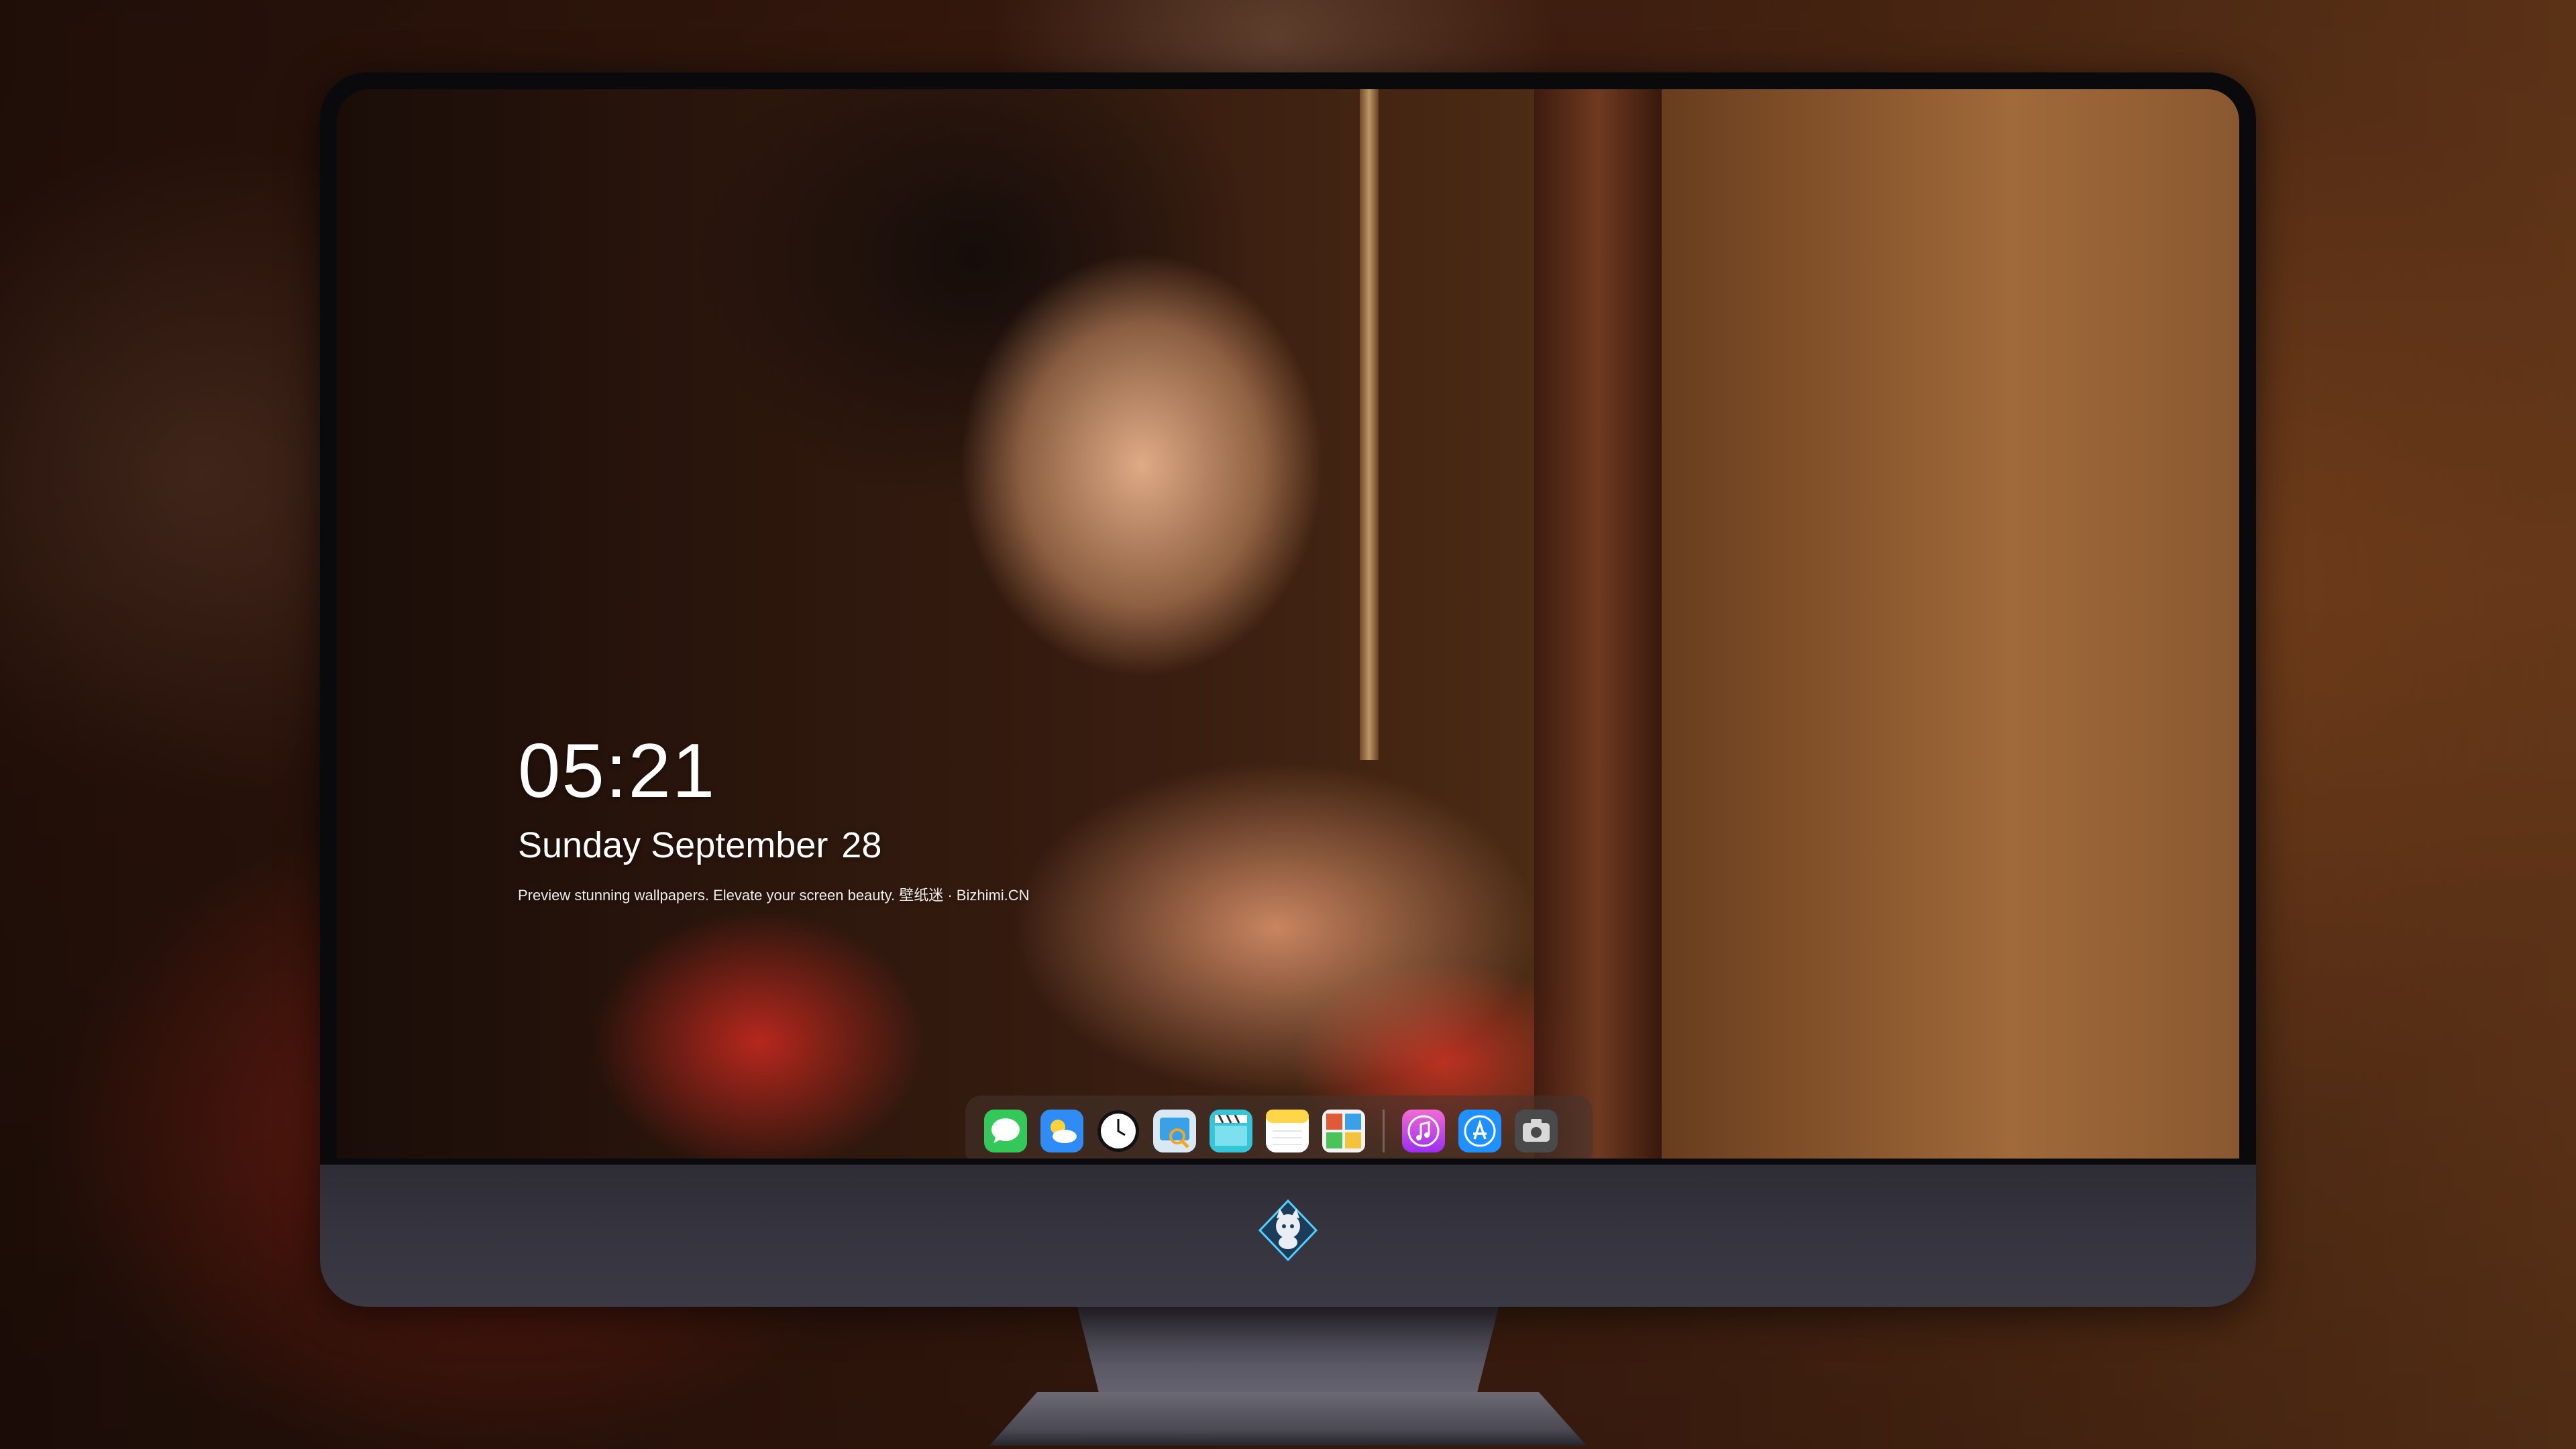 Image resolution: width=2576 pixels, height=1449 pixels. I want to click on messages-icon, so click(1005, 1131).